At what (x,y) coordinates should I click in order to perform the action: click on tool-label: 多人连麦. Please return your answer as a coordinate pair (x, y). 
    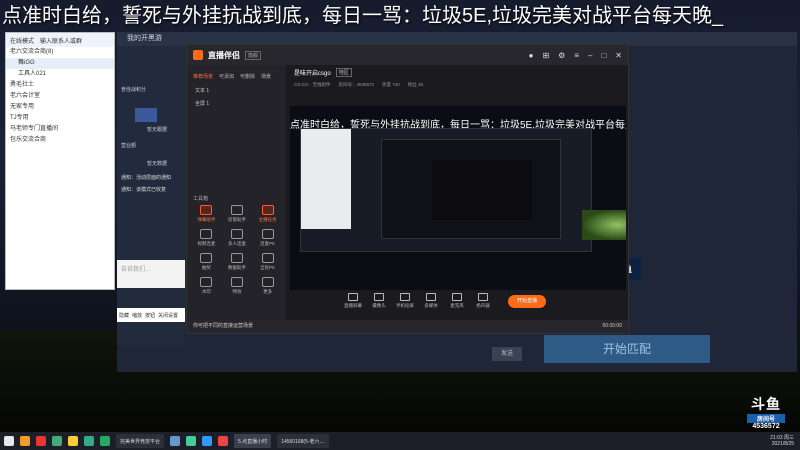
    Looking at the image, I should click on (236, 243).